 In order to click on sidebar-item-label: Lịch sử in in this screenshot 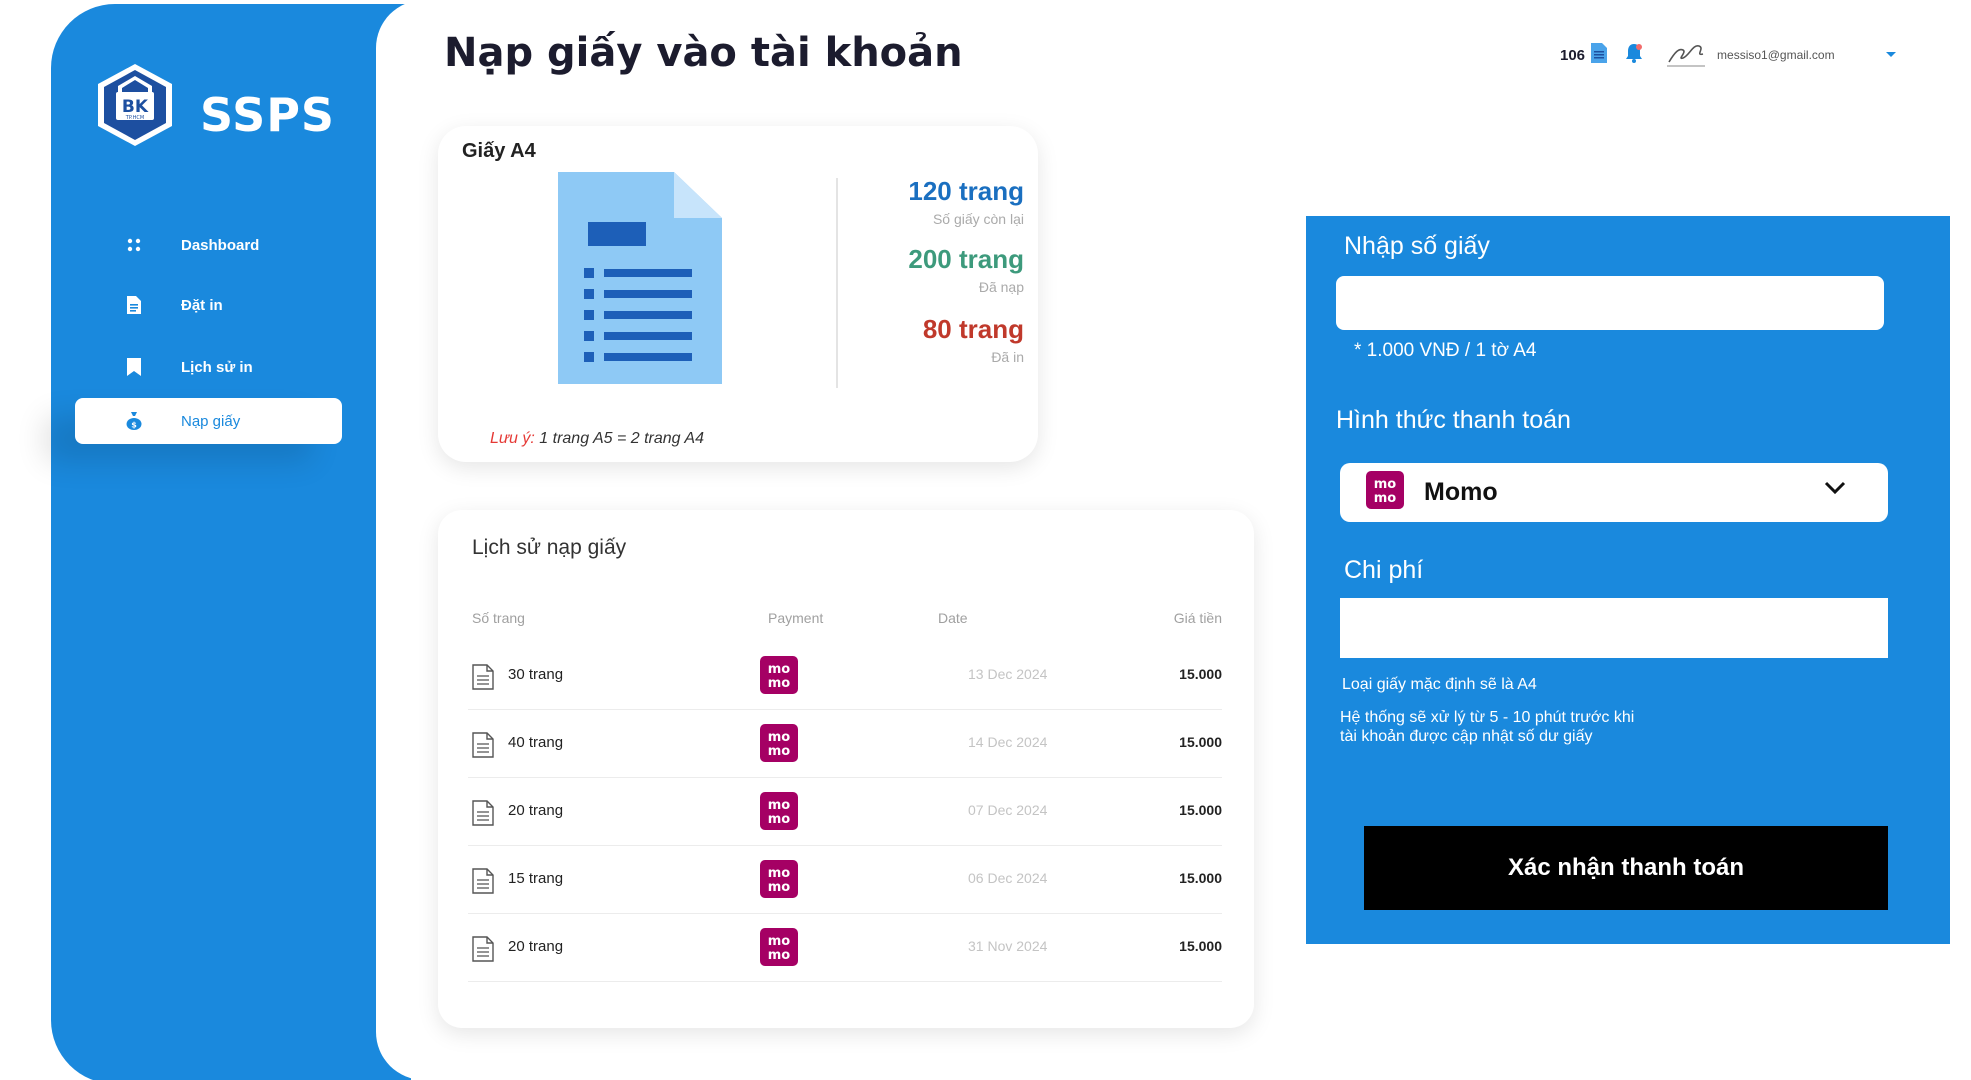, I will do `click(217, 367)`.